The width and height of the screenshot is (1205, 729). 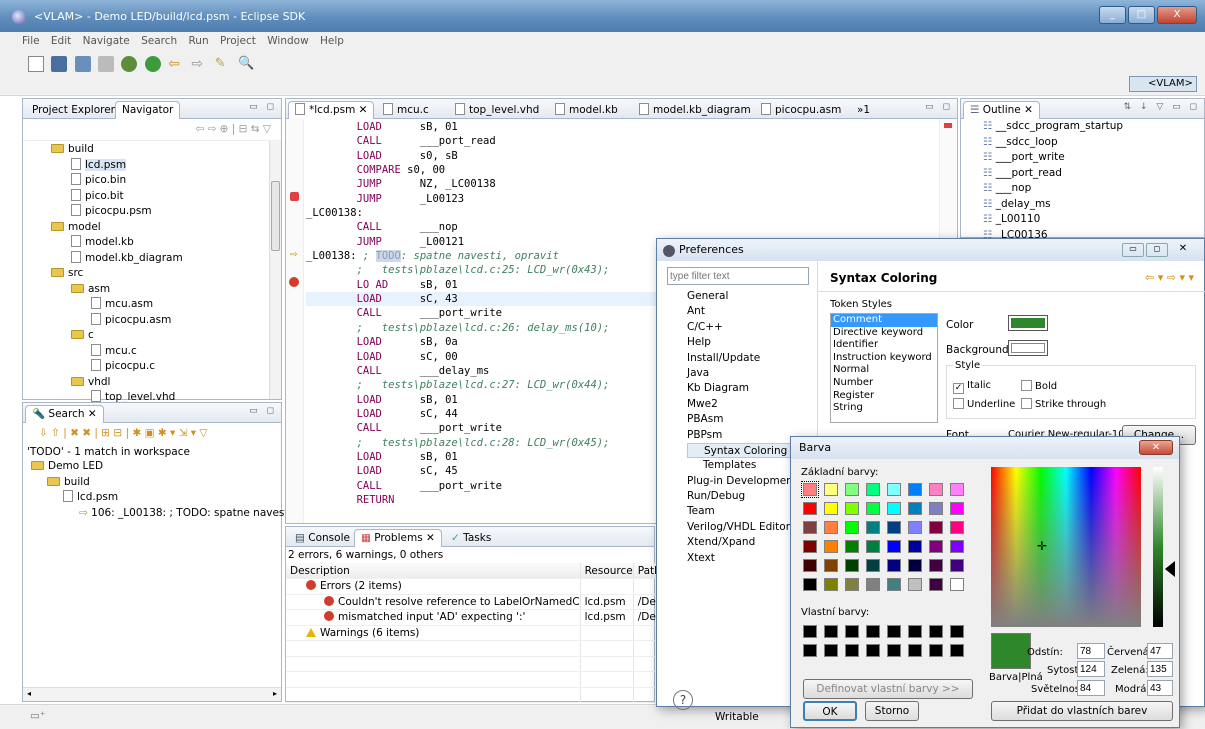 I want to click on underline-checkbox: Underline, so click(x=984, y=404).